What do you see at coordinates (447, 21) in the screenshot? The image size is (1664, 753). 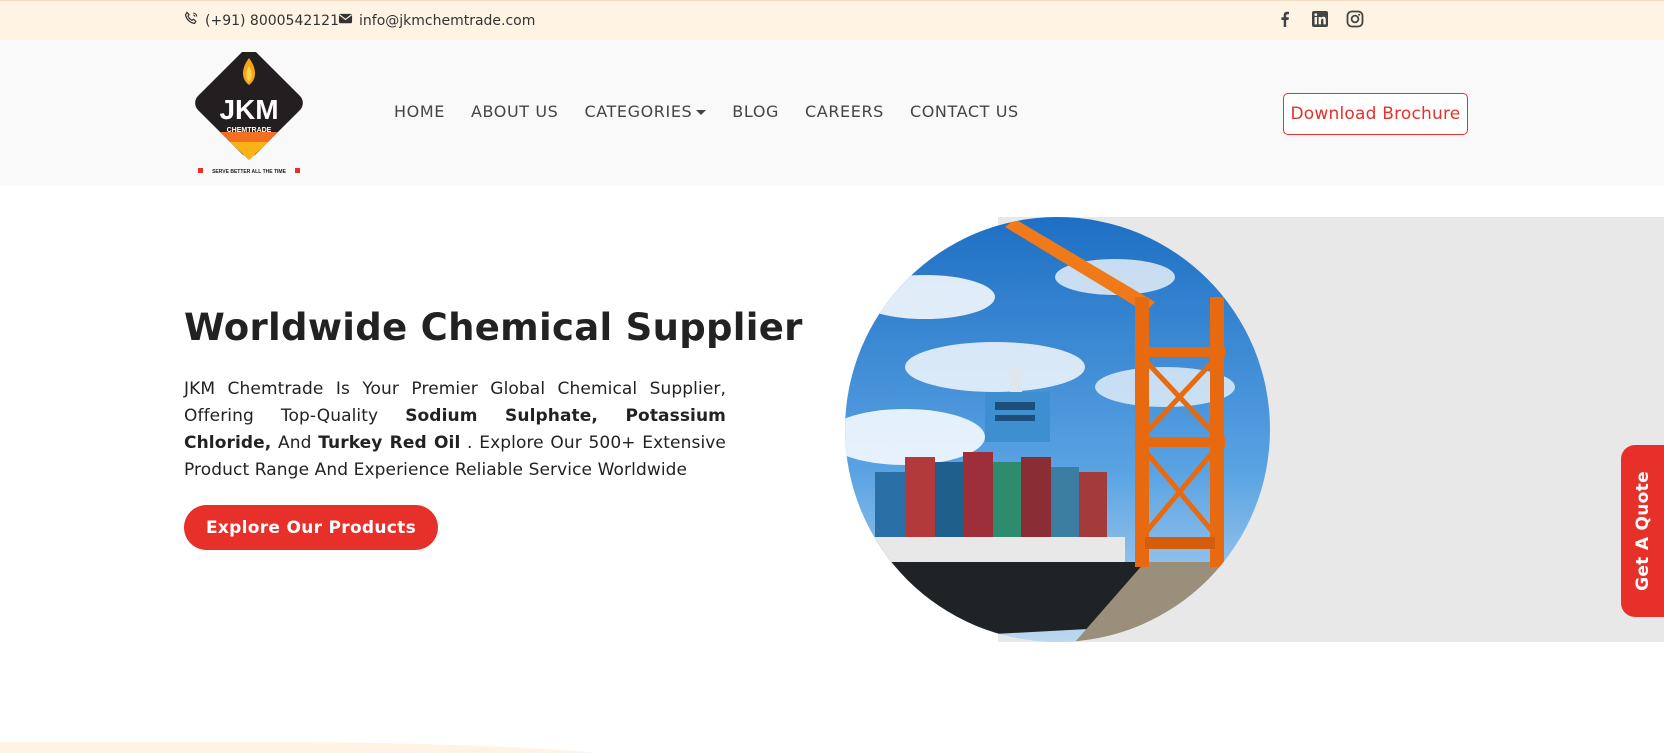 I see `email-address: info@jkmchemtrade.com` at bounding box center [447, 21].